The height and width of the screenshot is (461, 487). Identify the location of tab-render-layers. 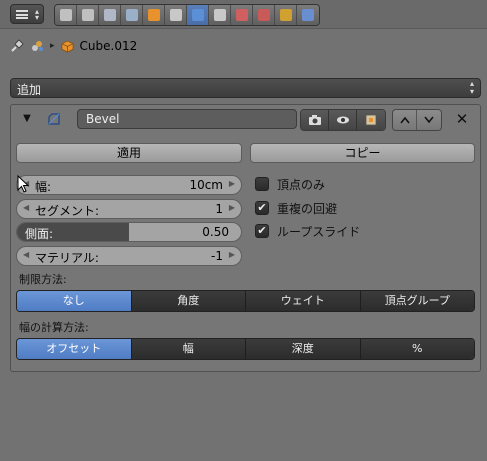
(88, 15).